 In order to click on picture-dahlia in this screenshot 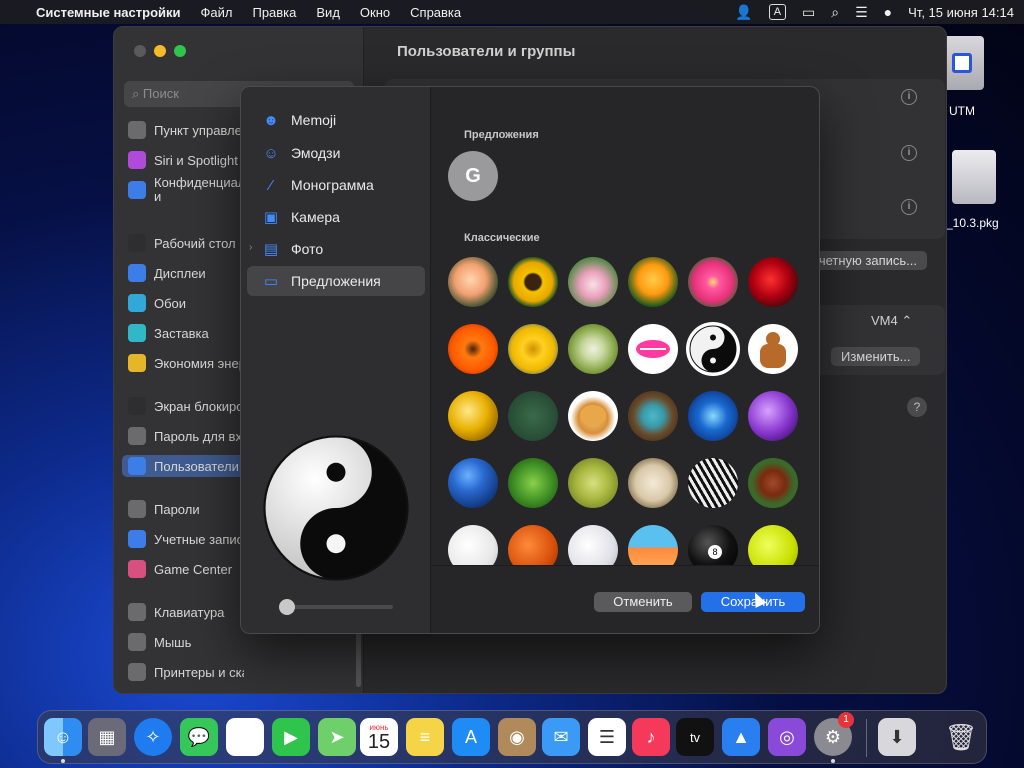, I will do `click(713, 282)`.